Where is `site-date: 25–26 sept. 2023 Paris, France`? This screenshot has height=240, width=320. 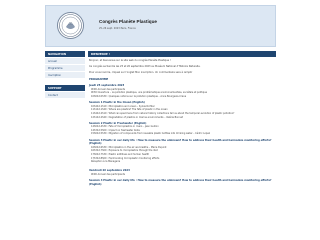 site-date: 25–26 sept. 2023 Paris, France is located at coordinates (117, 28).